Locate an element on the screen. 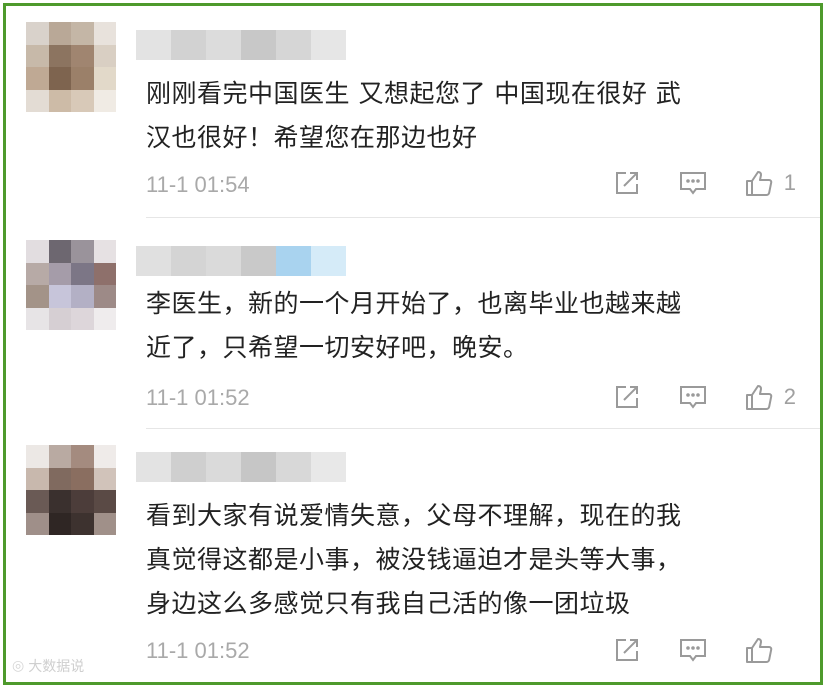 Image resolution: width=826 pixels, height=688 pixels. comment-timestamp: 11-1 01:54 is located at coordinates (198, 184).